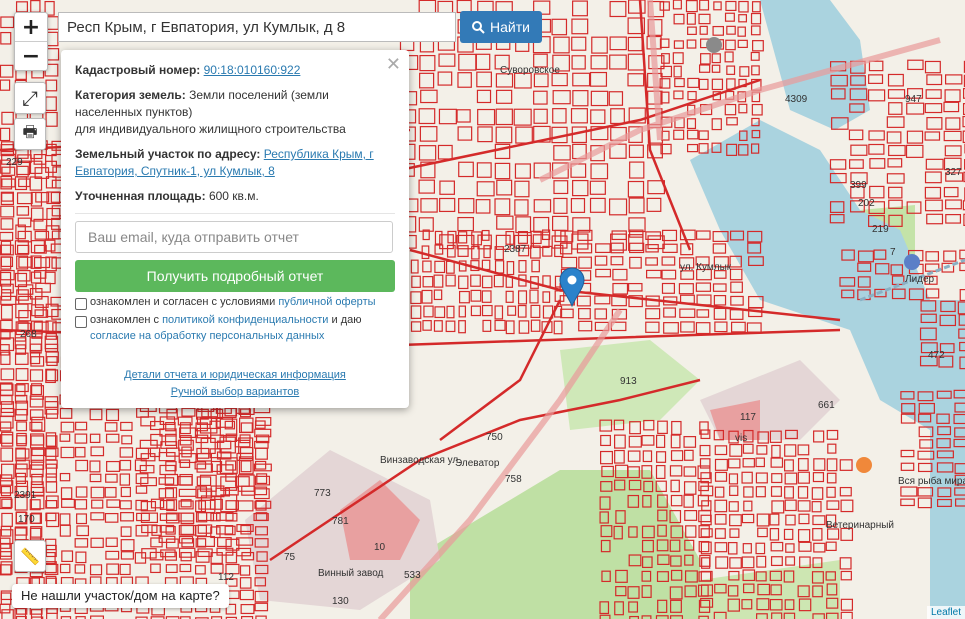  Describe the element at coordinates (26, 519) in the screenshot. I see `map-label: 170` at that location.